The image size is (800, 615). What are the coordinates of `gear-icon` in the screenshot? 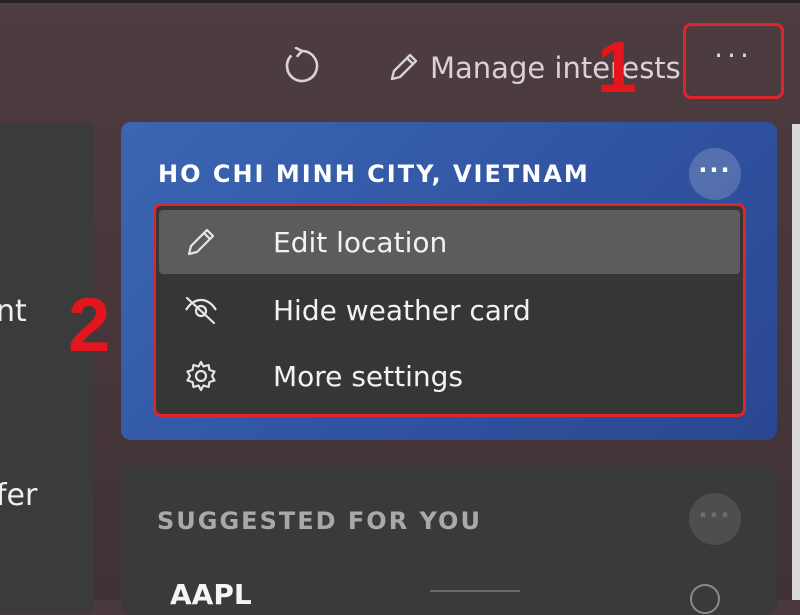 It's located at (201, 376).